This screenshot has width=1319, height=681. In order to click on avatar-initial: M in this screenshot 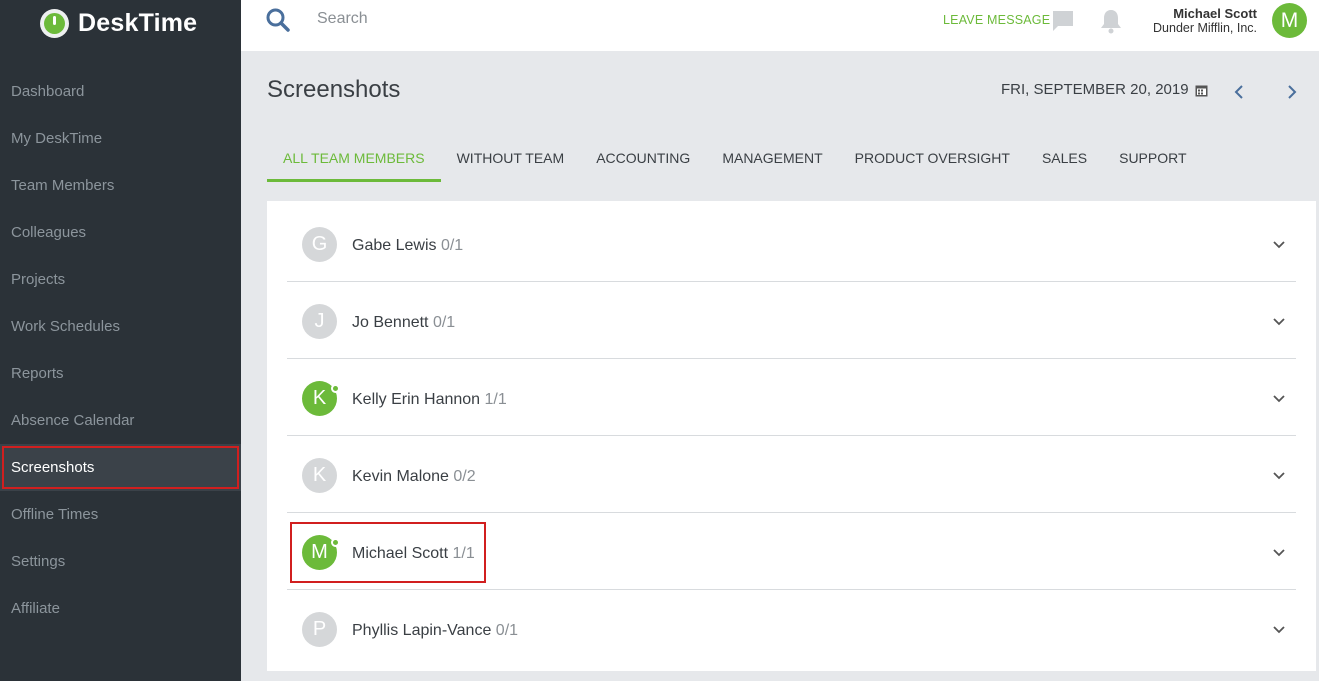, I will do `click(319, 552)`.